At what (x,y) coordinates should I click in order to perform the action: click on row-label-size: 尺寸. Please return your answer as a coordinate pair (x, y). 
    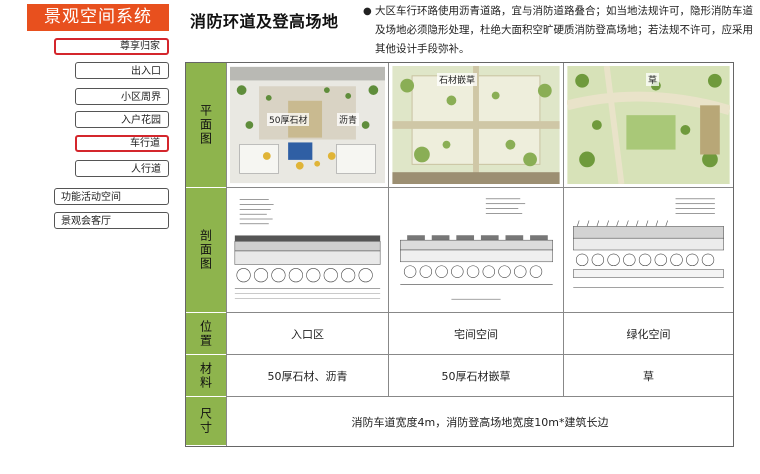
    Looking at the image, I should click on (206, 421).